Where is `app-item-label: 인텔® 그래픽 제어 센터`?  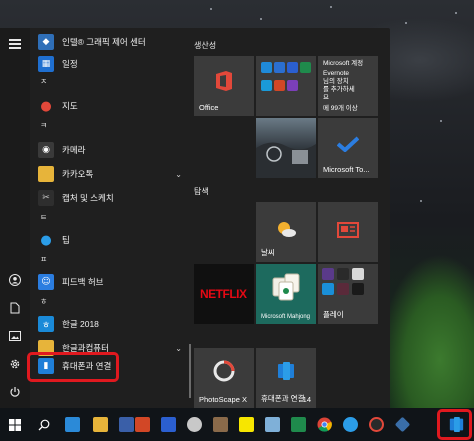 app-item-label: 인텔® 그래픽 제어 센터 is located at coordinates (104, 42).